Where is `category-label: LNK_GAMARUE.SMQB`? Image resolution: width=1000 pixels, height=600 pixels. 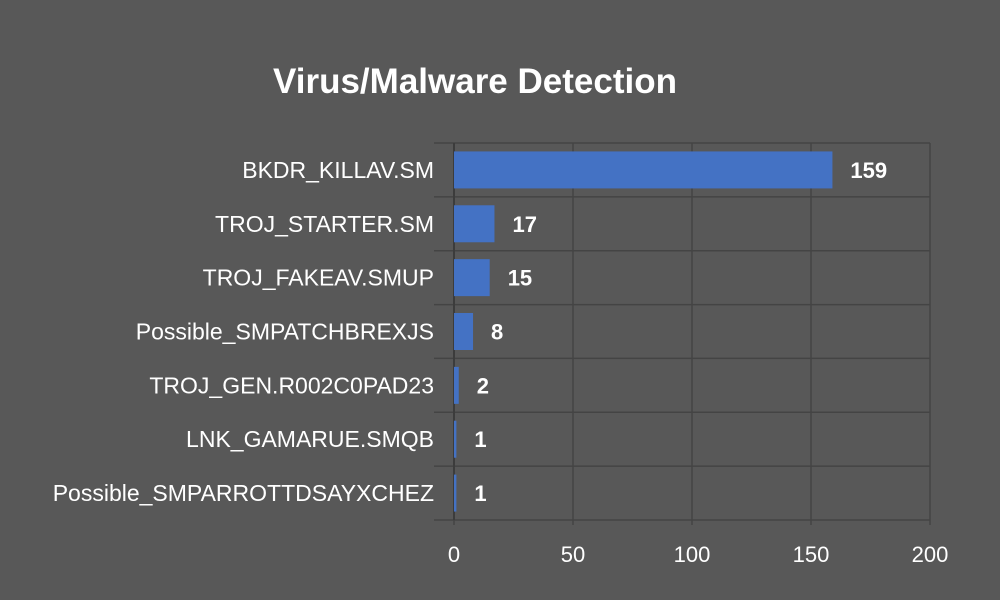
category-label: LNK_GAMARUE.SMQB is located at coordinates (310, 439).